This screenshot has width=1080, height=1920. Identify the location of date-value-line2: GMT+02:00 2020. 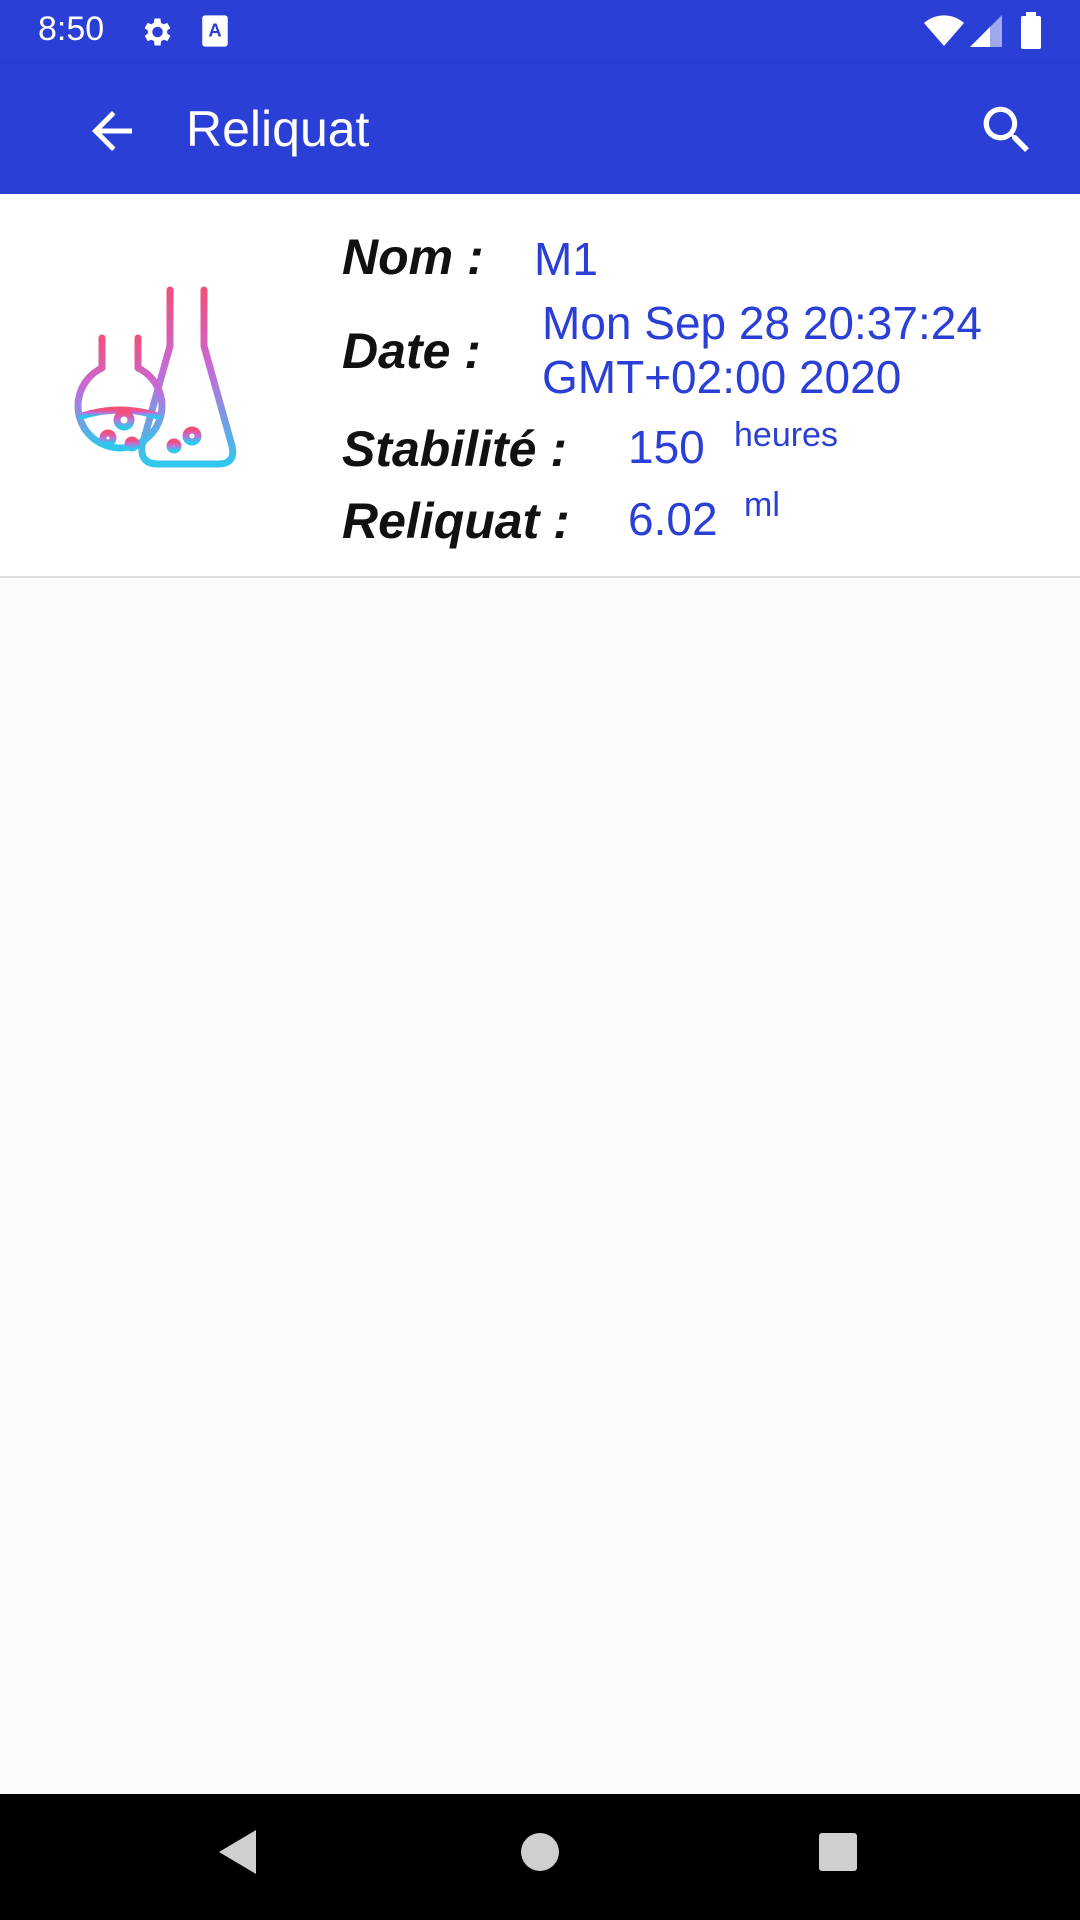
(722, 377).